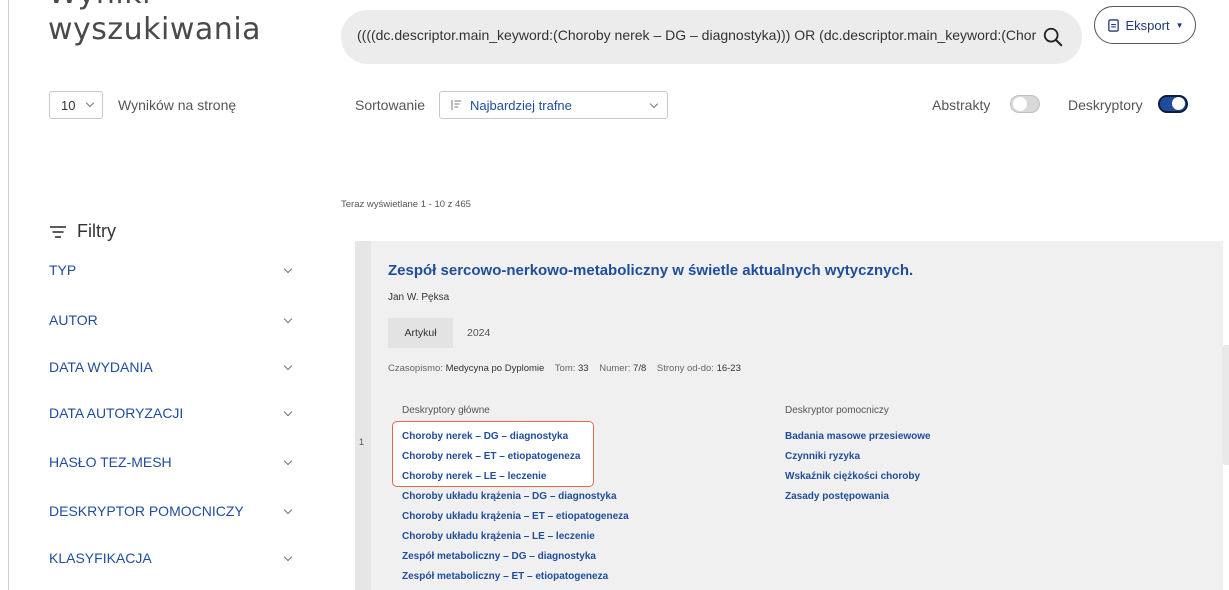 Image resolution: width=1229 pixels, height=590 pixels. Describe the element at coordinates (858, 497) in the screenshot. I see `aux-descriptor-link: Zasady postępowania` at that location.